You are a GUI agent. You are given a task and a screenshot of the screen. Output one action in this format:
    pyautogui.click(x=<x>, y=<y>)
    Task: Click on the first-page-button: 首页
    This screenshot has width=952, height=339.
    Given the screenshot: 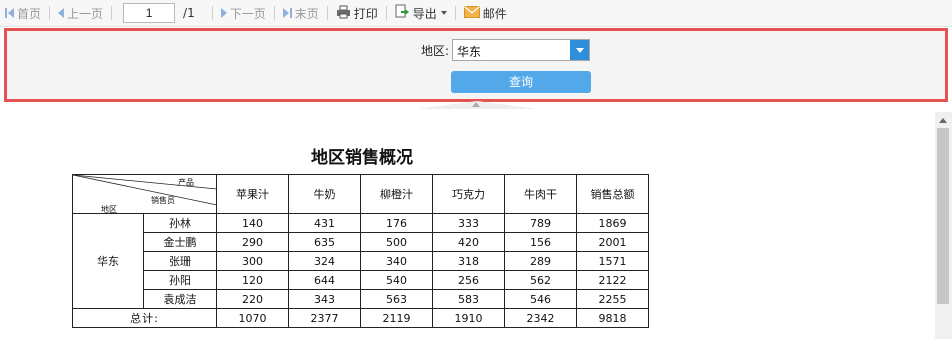 What is the action you would take?
    pyautogui.click(x=23, y=13)
    